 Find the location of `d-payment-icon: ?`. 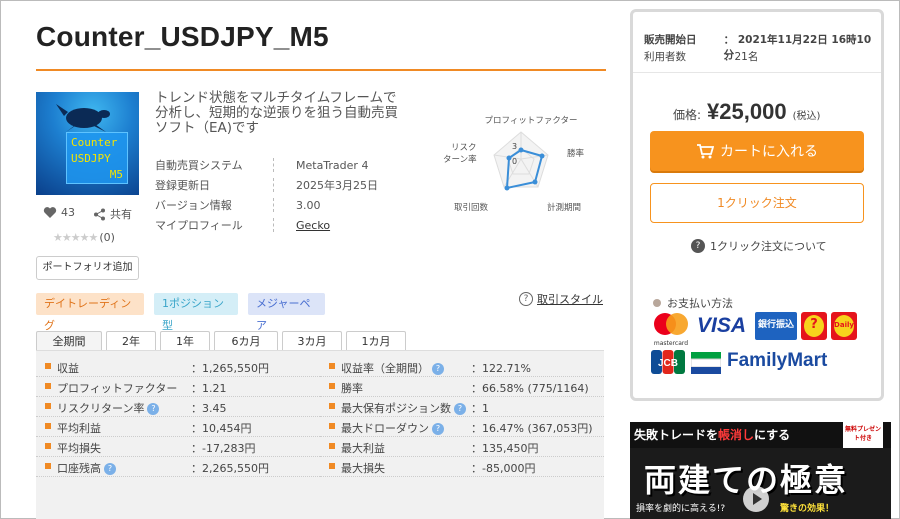

d-payment-icon: ? is located at coordinates (814, 326).